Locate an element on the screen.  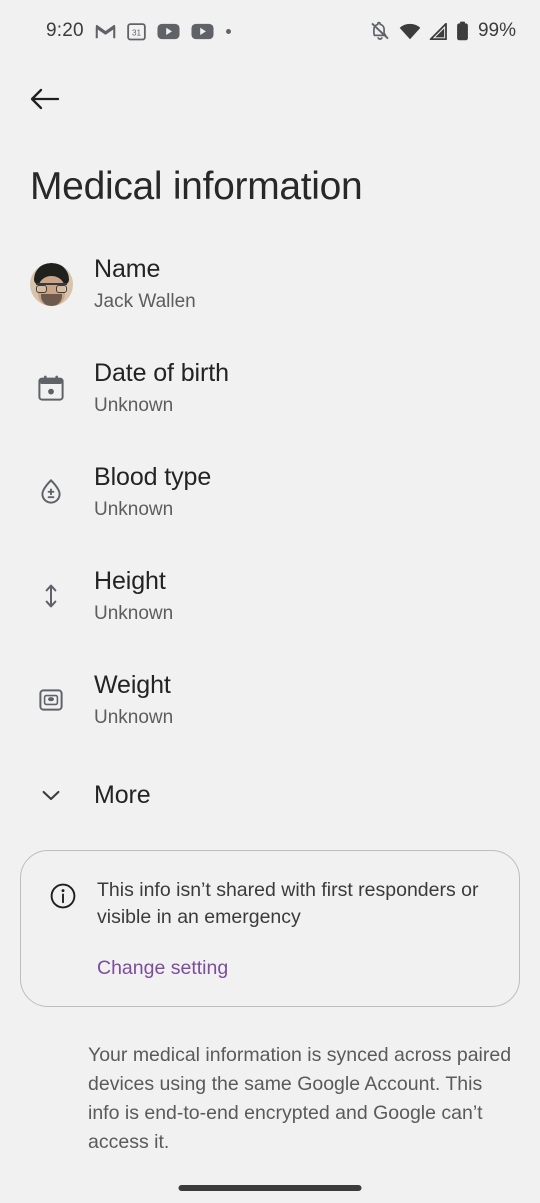
weight-scale-icon is located at coordinates (51, 700).